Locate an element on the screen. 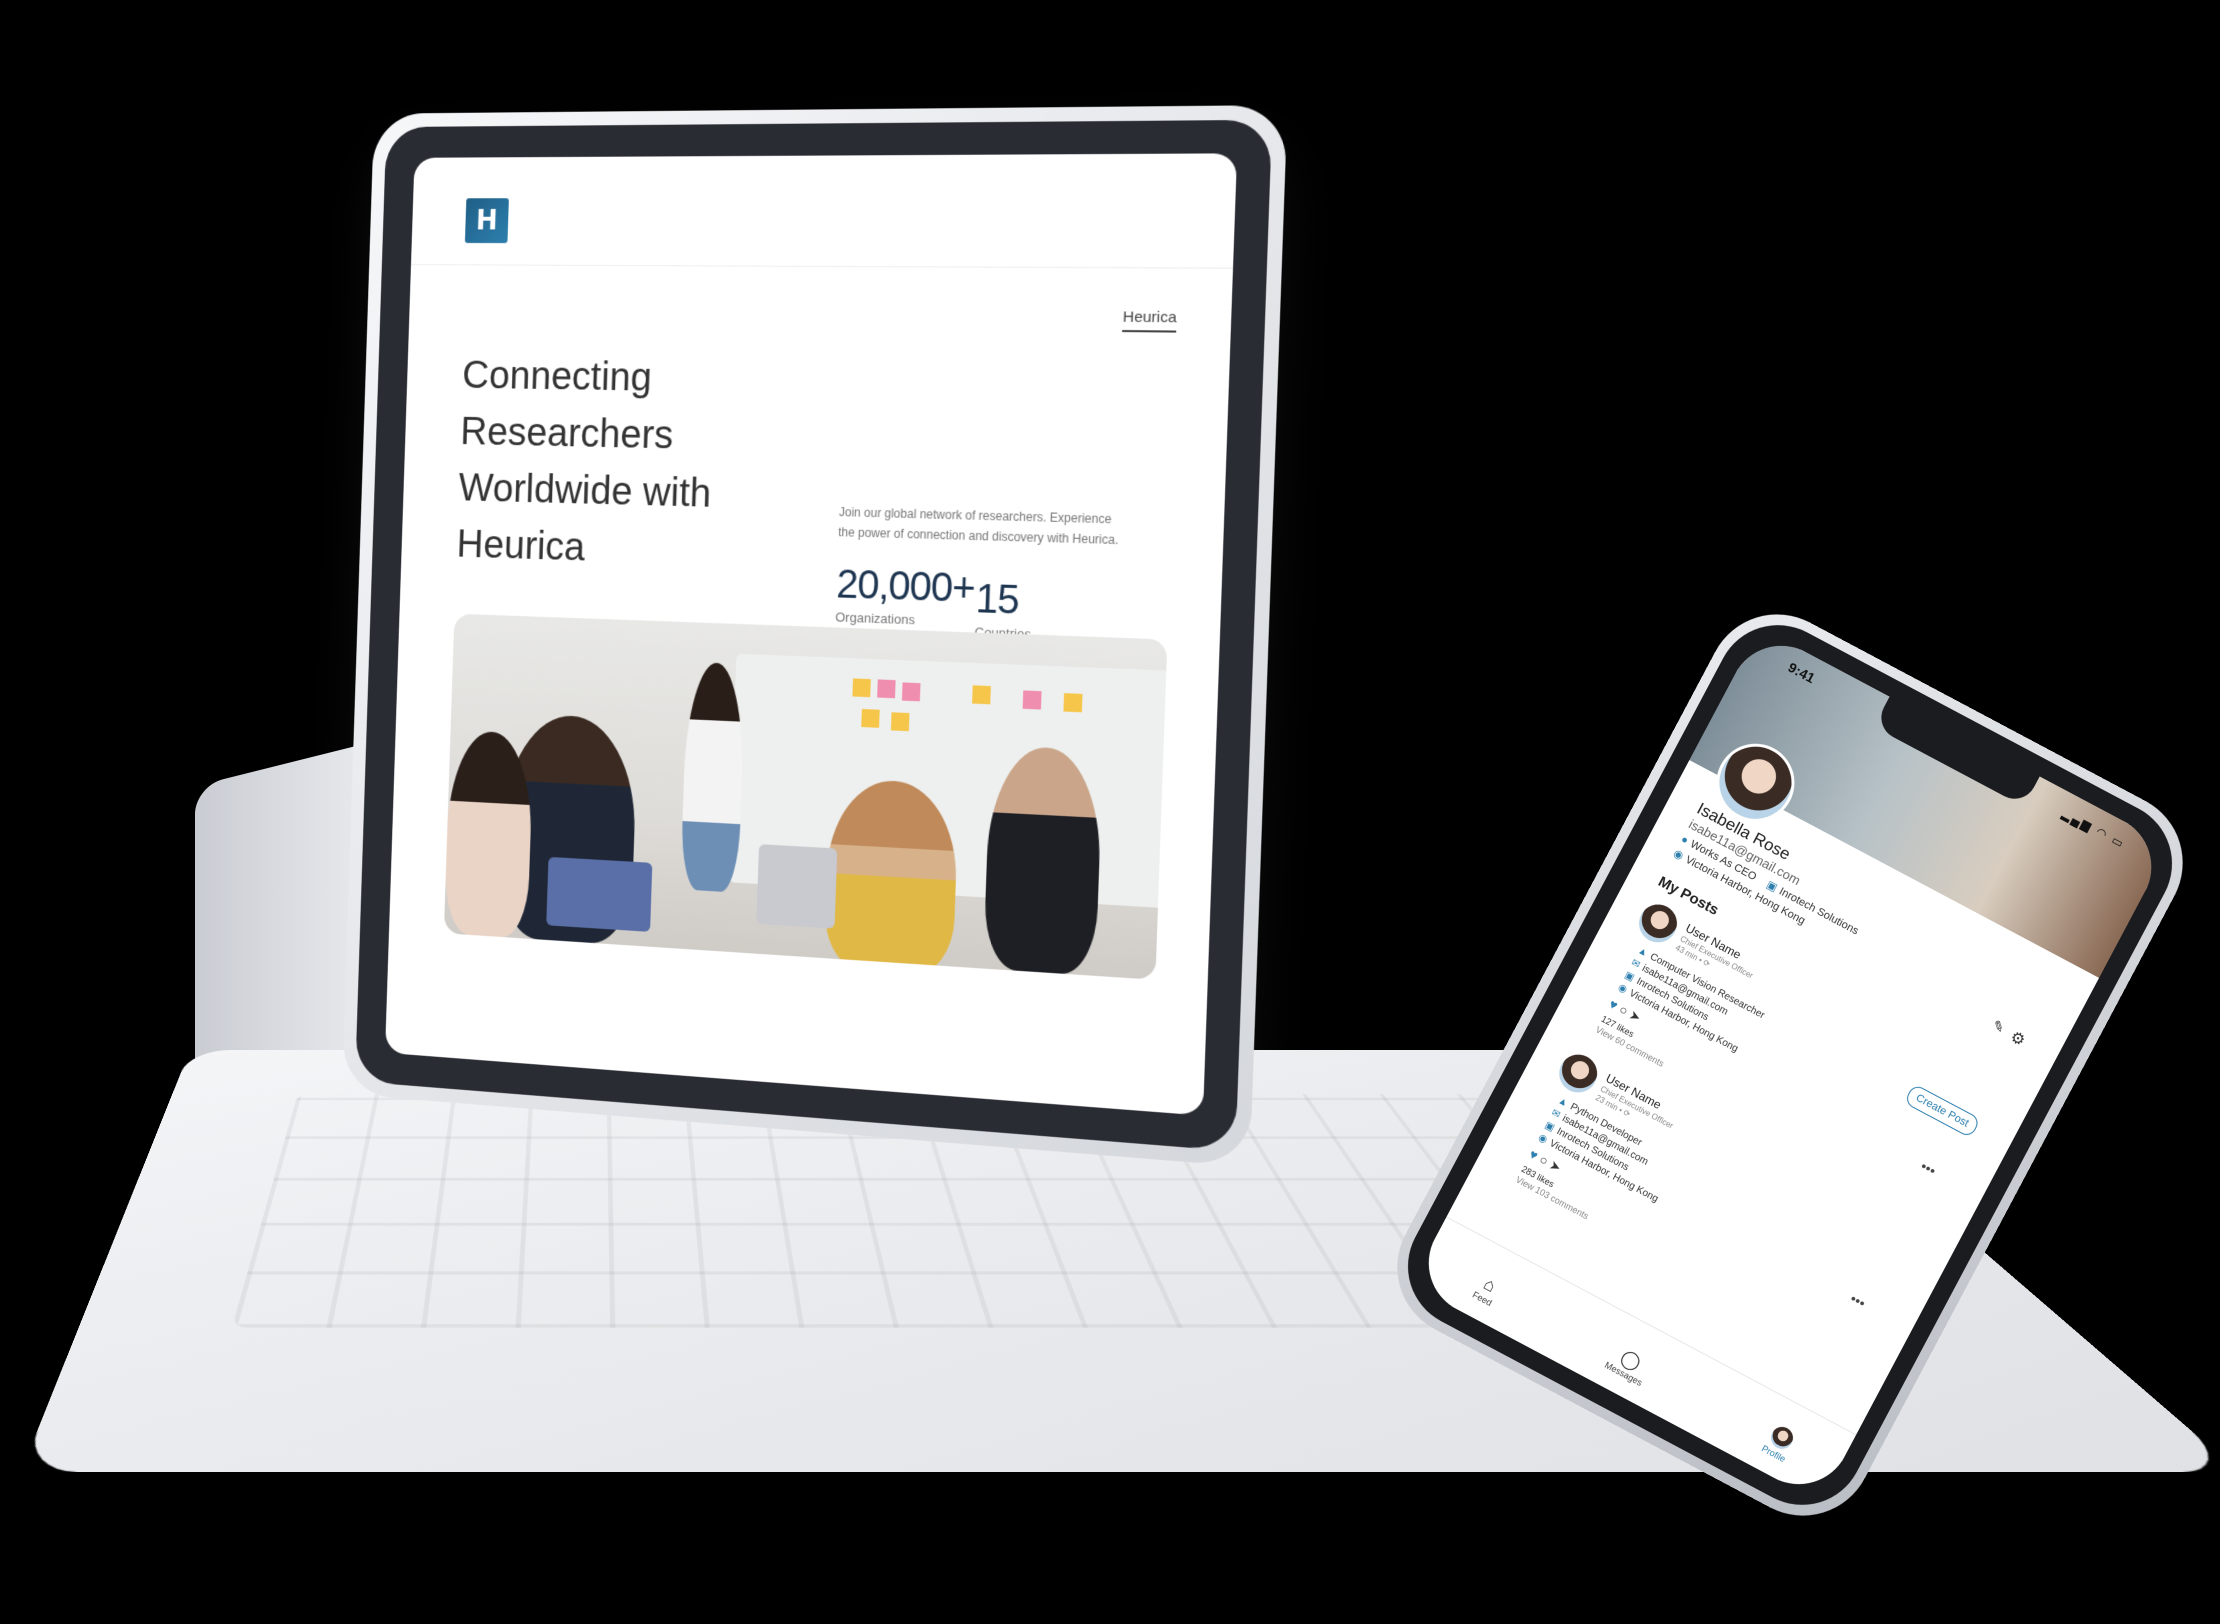 Image resolution: width=2220 pixels, height=1624 pixels. stat-value: 20,000+ is located at coordinates (905, 587).